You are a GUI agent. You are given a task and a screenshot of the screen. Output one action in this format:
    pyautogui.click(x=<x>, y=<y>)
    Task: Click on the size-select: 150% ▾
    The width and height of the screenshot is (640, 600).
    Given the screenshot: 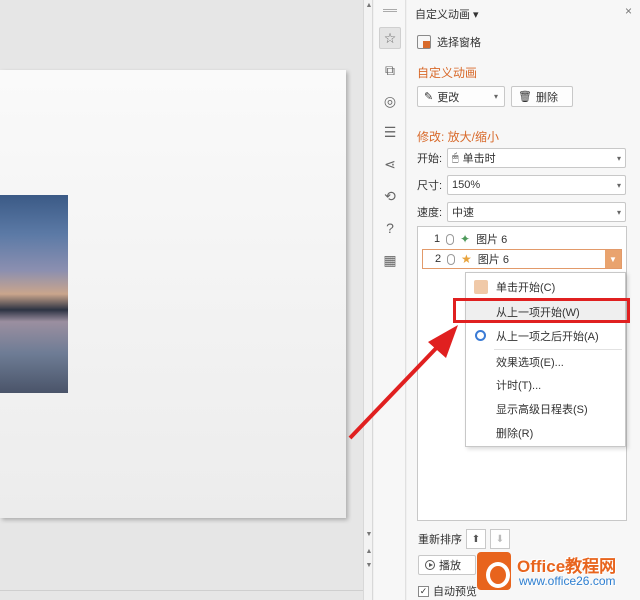 What is the action you would take?
    pyautogui.click(x=536, y=185)
    